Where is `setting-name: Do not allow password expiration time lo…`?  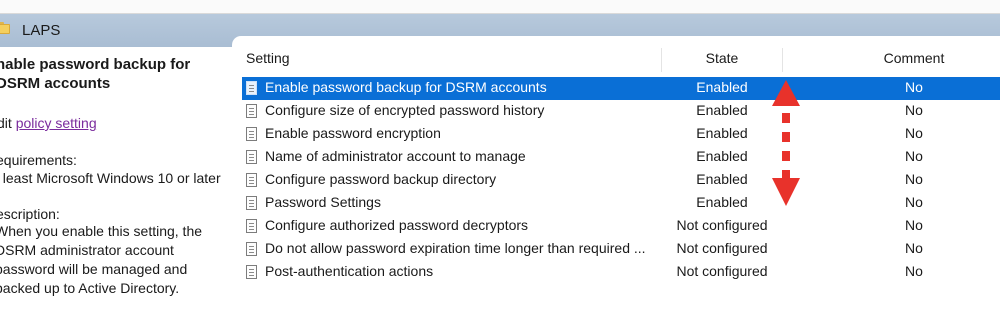
setting-name: Do not allow password expiration time lo… is located at coordinates (455, 248).